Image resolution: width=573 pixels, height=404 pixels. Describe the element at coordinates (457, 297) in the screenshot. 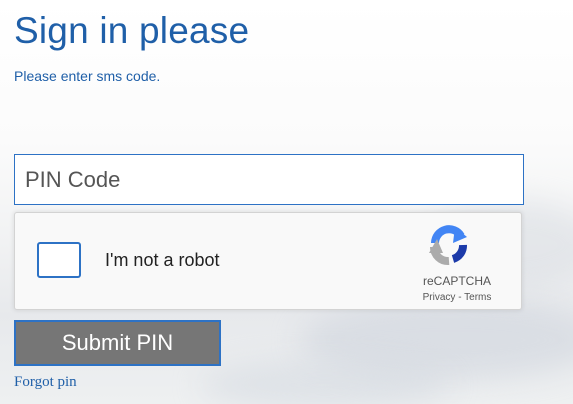

I see `recaptcha-links: Privacy - Terms` at that location.